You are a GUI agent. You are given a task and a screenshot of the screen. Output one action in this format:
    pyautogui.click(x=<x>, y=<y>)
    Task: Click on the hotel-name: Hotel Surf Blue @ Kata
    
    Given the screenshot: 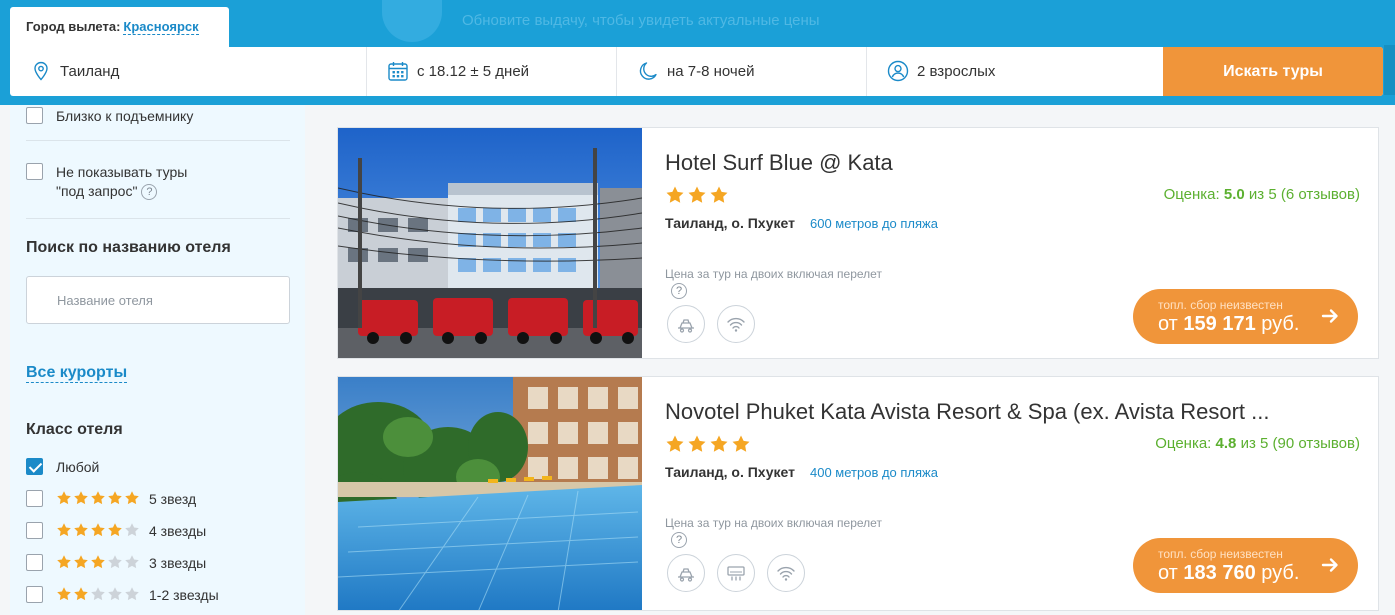 What is the action you would take?
    pyautogui.click(x=779, y=163)
    